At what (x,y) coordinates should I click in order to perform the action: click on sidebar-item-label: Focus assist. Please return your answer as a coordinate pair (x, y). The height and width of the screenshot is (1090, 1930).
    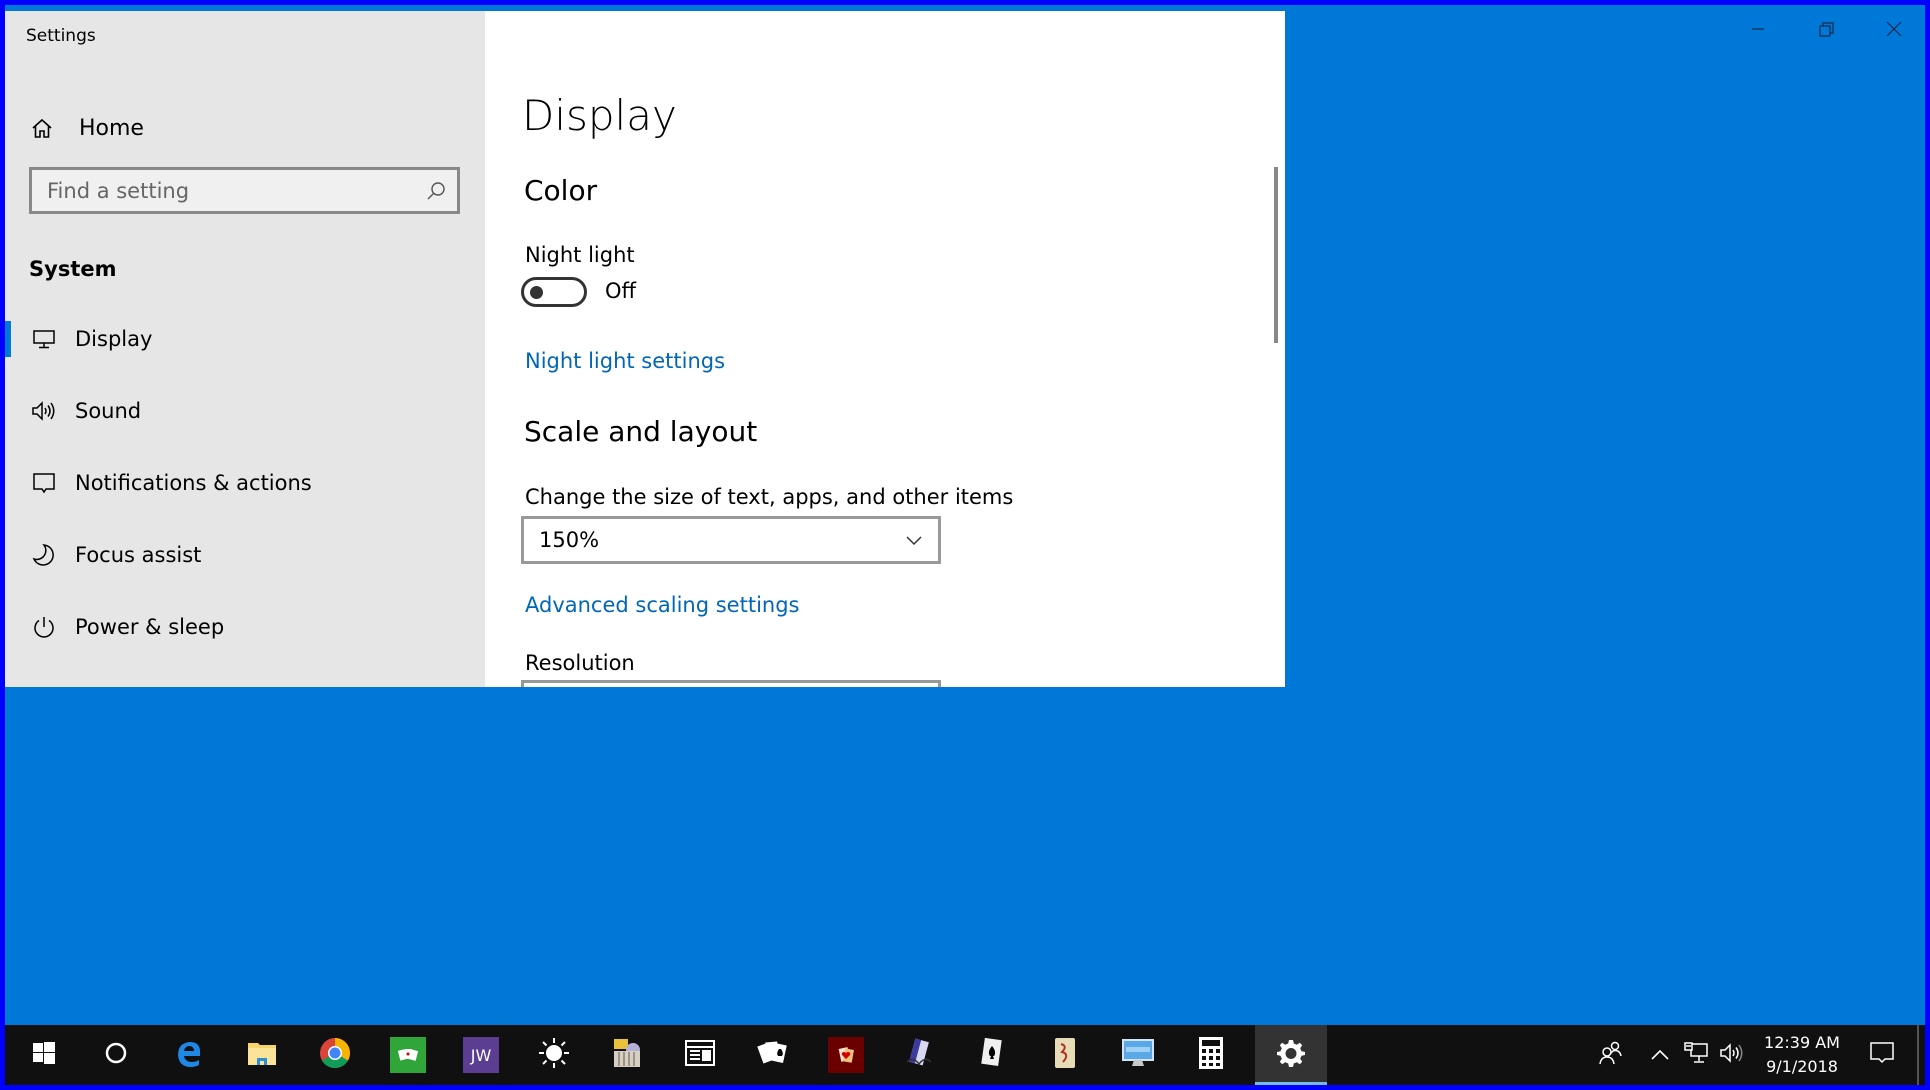
    Looking at the image, I should click on (138, 555).